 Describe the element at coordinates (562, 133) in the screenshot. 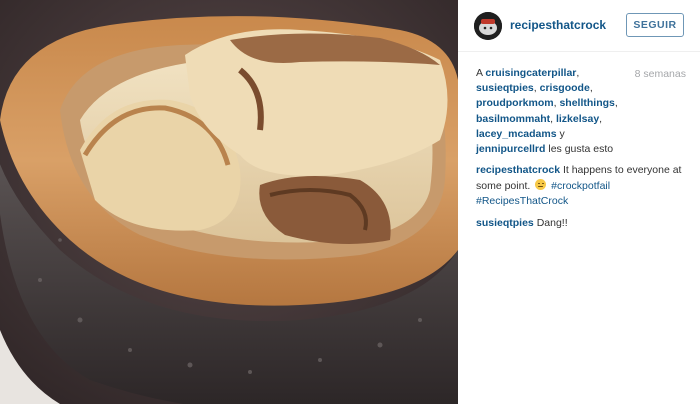

I see `likes-and: y` at that location.